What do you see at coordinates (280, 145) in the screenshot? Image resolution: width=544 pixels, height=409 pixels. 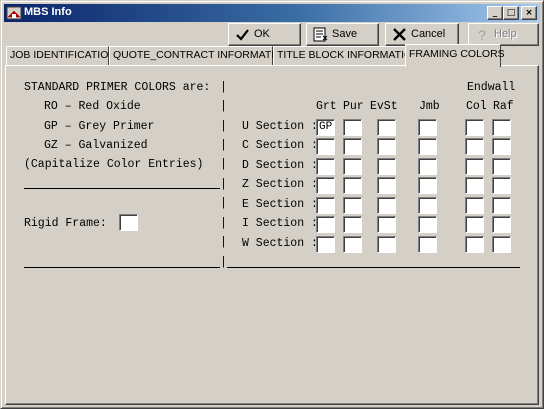 I see `section-row-label: C Section :` at bounding box center [280, 145].